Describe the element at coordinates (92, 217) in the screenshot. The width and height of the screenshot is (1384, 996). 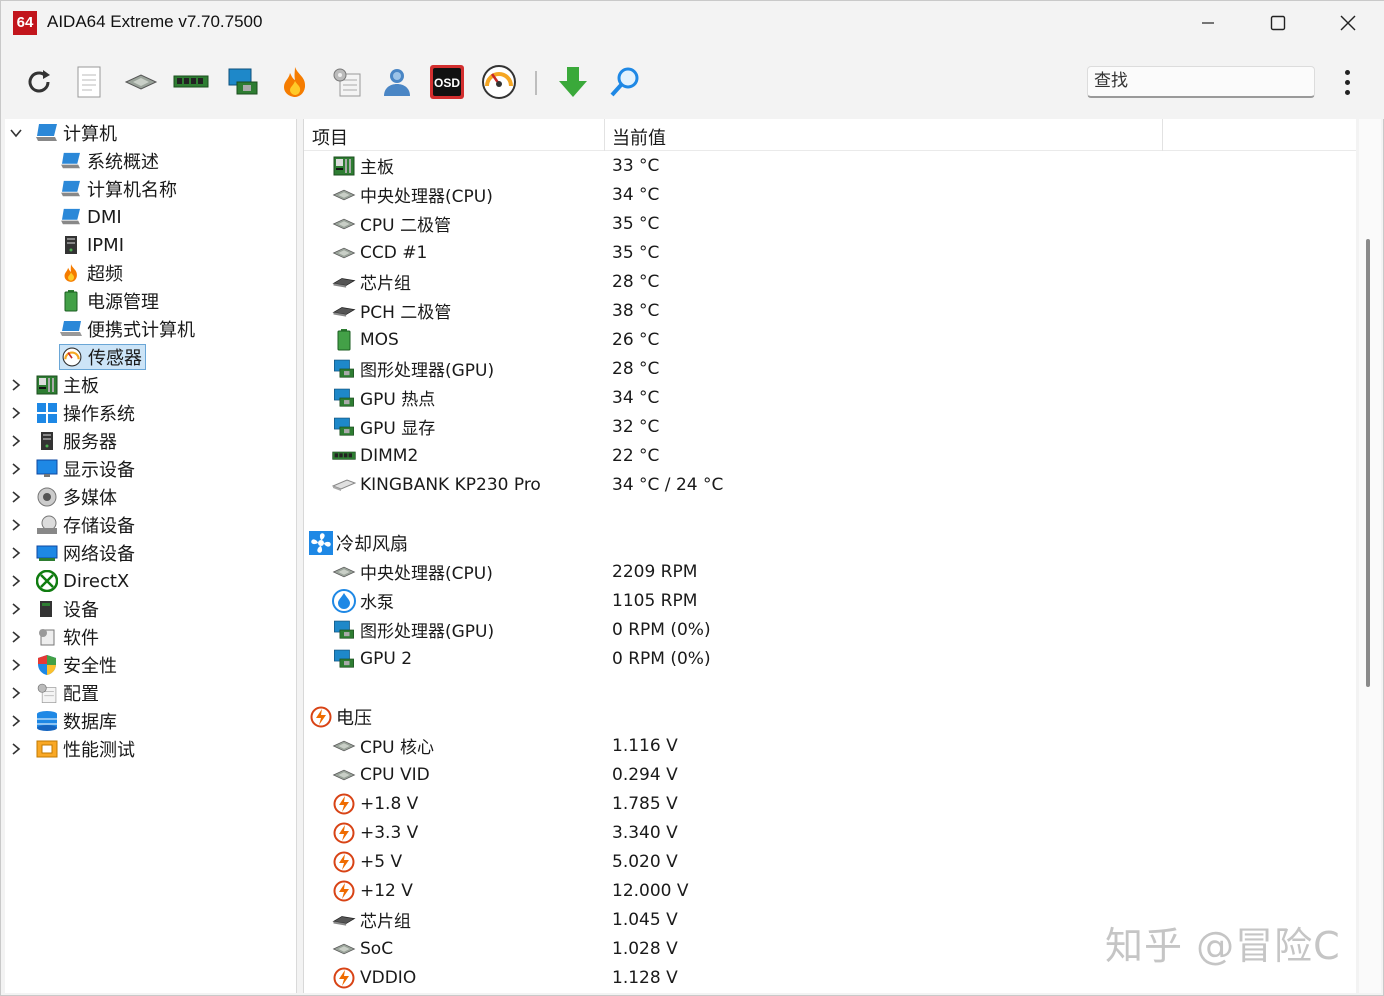
I see `tree-item-computer-child: DMI` at that location.